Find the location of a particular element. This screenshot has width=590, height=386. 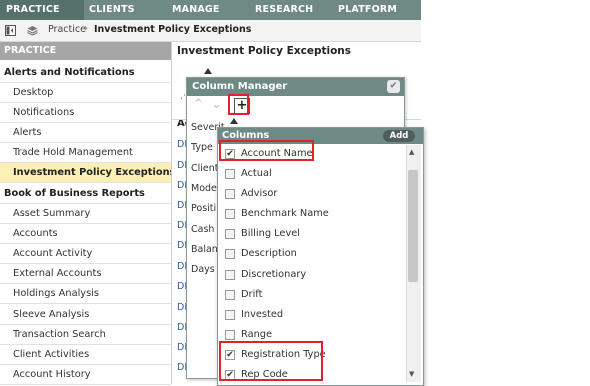

sidebar-item-alerts: Alerts is located at coordinates (85, 133).